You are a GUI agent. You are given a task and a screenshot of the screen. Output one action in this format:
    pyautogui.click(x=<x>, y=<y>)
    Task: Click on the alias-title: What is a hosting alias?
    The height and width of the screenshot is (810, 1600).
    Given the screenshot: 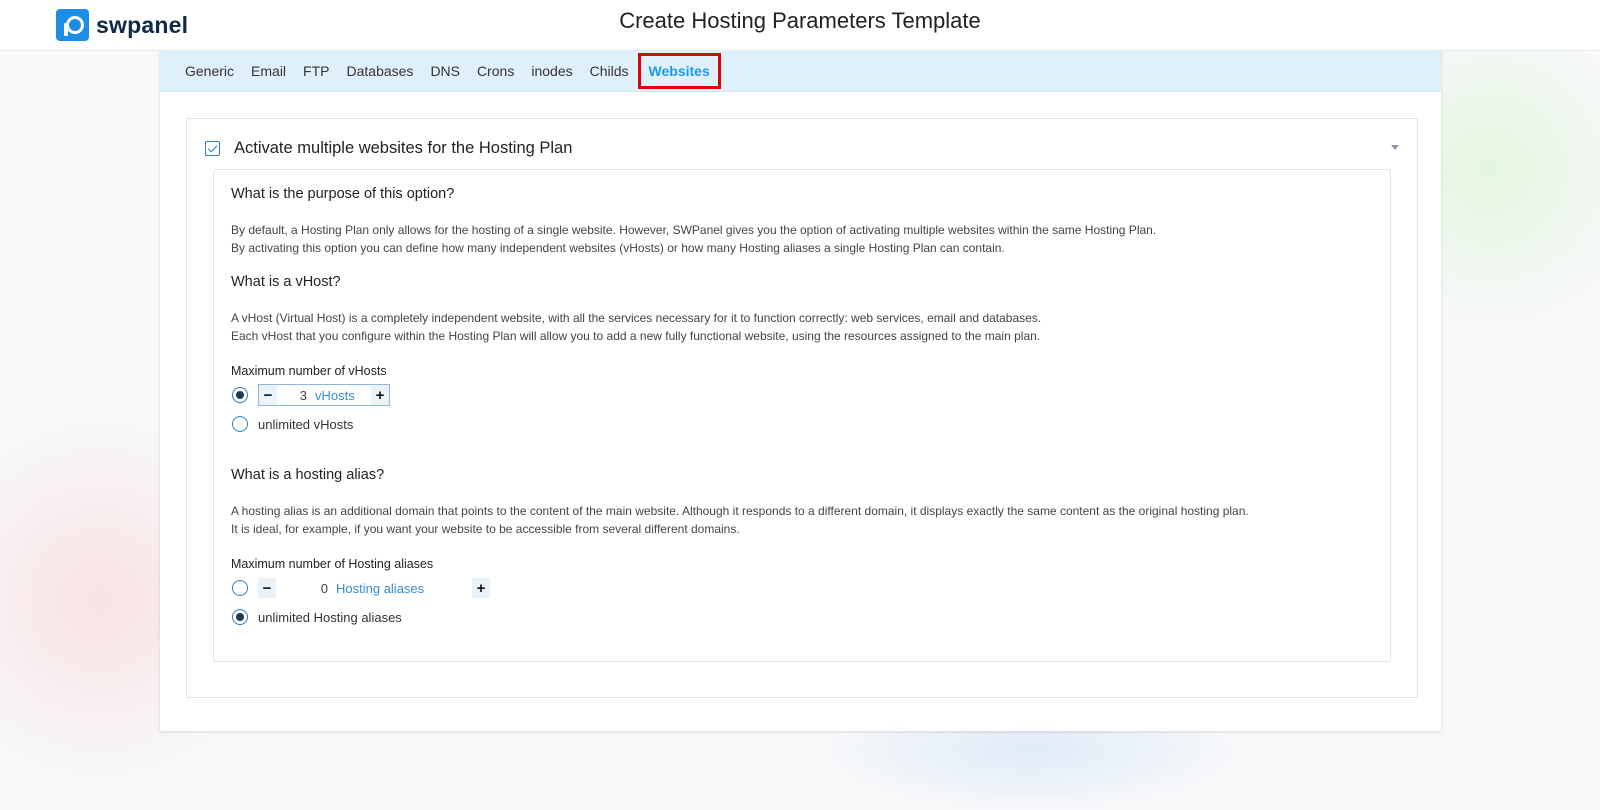 What is the action you would take?
    pyautogui.click(x=308, y=475)
    